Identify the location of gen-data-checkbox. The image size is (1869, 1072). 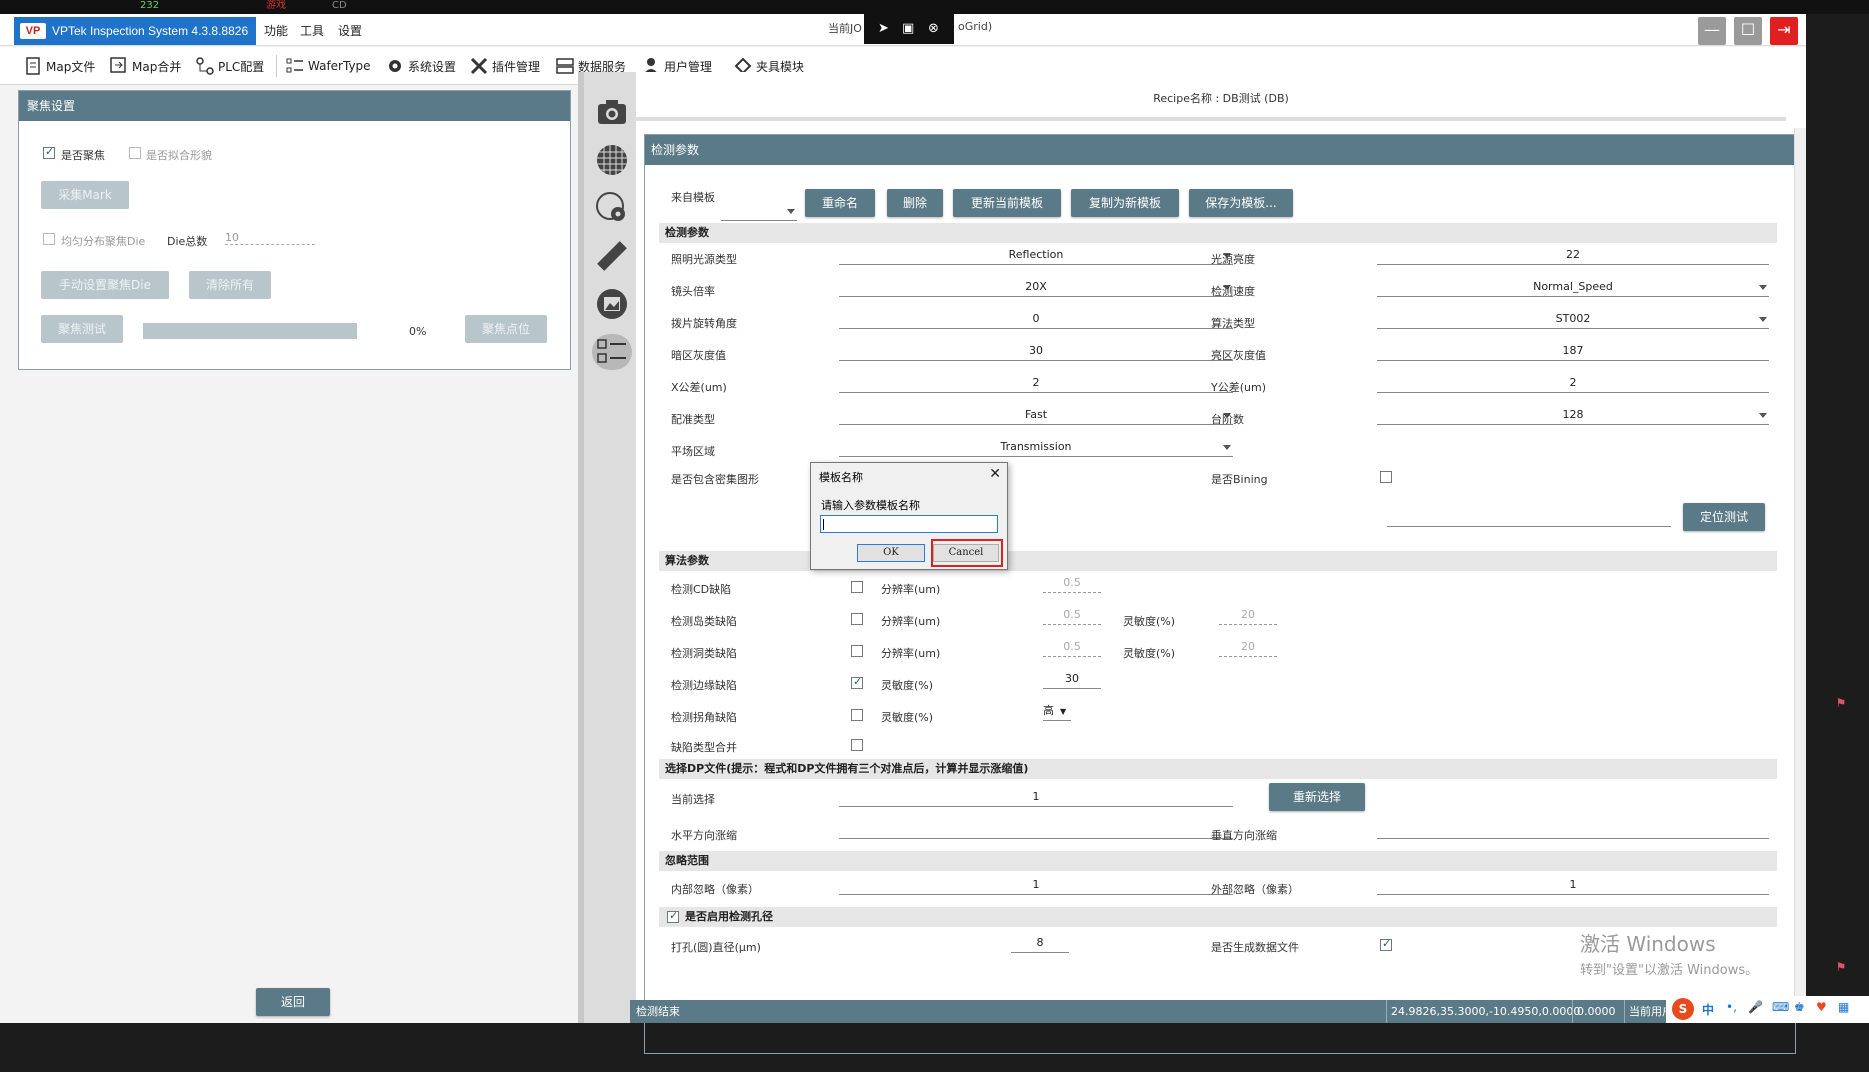
(1386, 944).